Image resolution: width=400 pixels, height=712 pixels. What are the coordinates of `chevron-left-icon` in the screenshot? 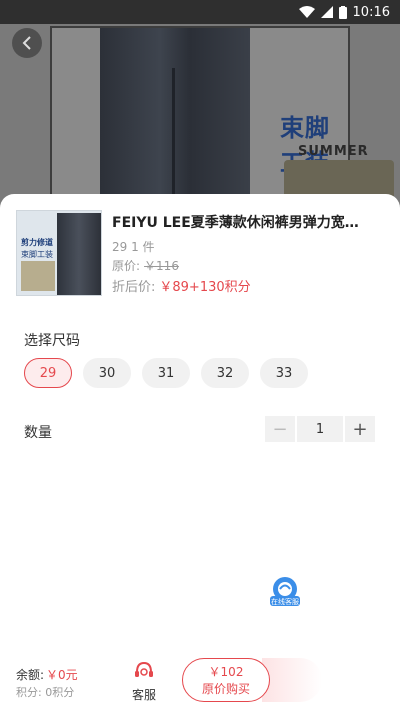 It's located at (26, 43).